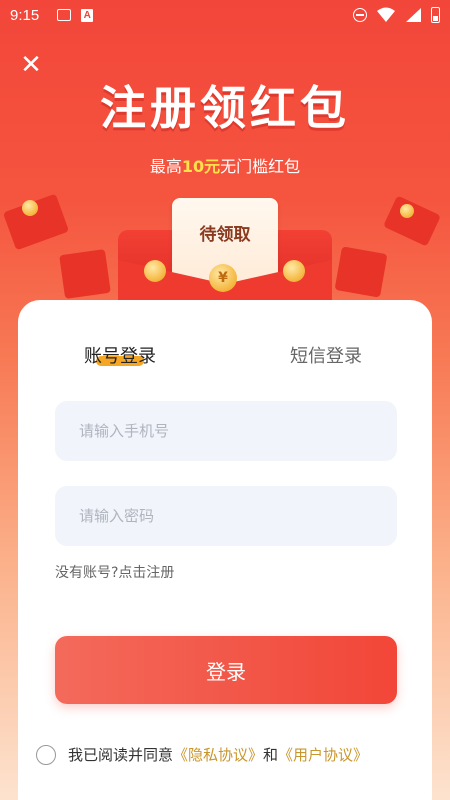  I want to click on password-input, so click(226, 516).